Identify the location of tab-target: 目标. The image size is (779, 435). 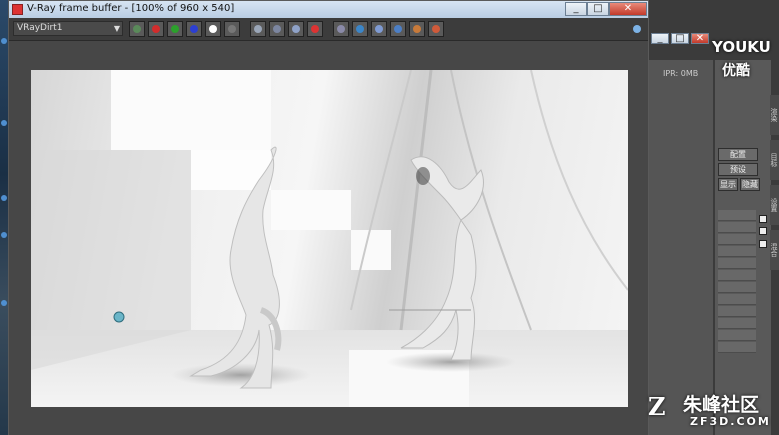
(774, 160).